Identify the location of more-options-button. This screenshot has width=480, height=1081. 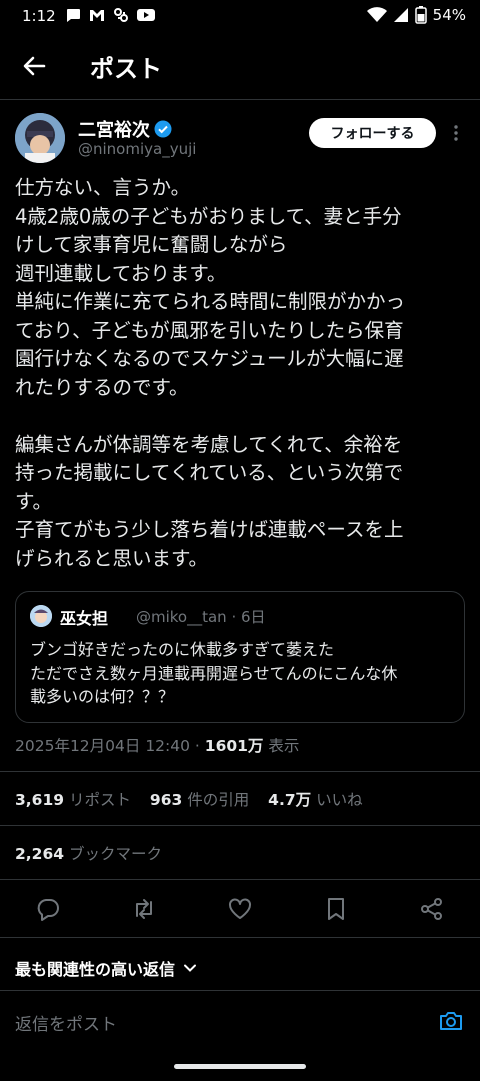
(456, 133).